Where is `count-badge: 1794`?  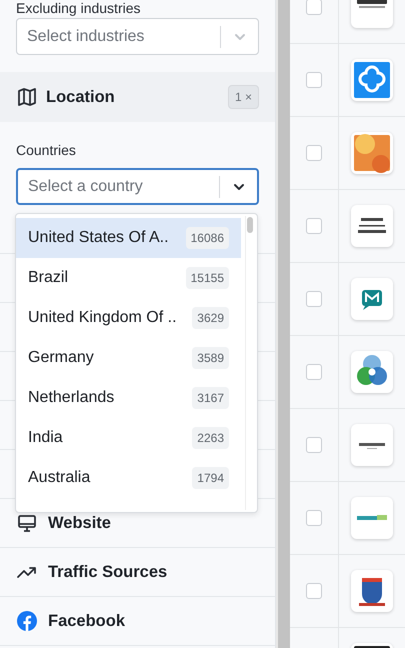 count-badge: 1794 is located at coordinates (210, 478).